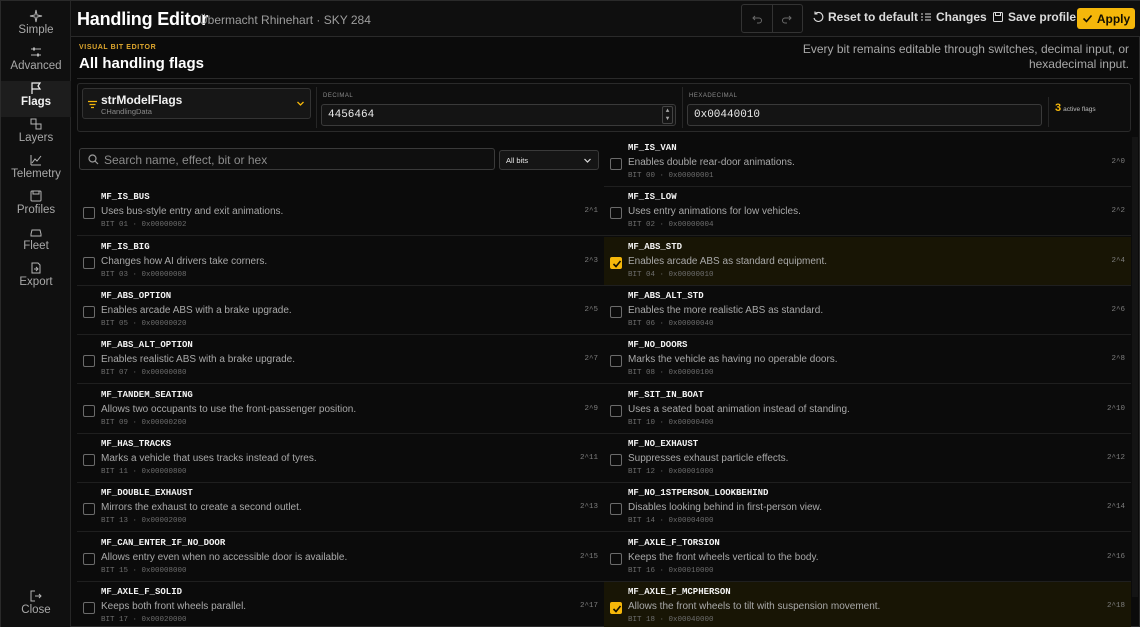 The image size is (1140, 627). Describe the element at coordinates (1106, 18) in the screenshot. I see `apply-button: Apply` at that location.